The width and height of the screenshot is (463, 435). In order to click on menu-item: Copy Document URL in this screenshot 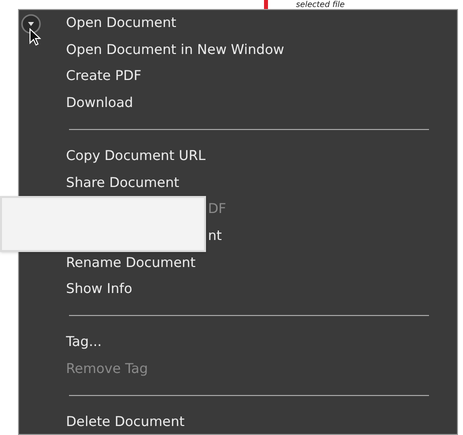, I will do `click(136, 156)`.